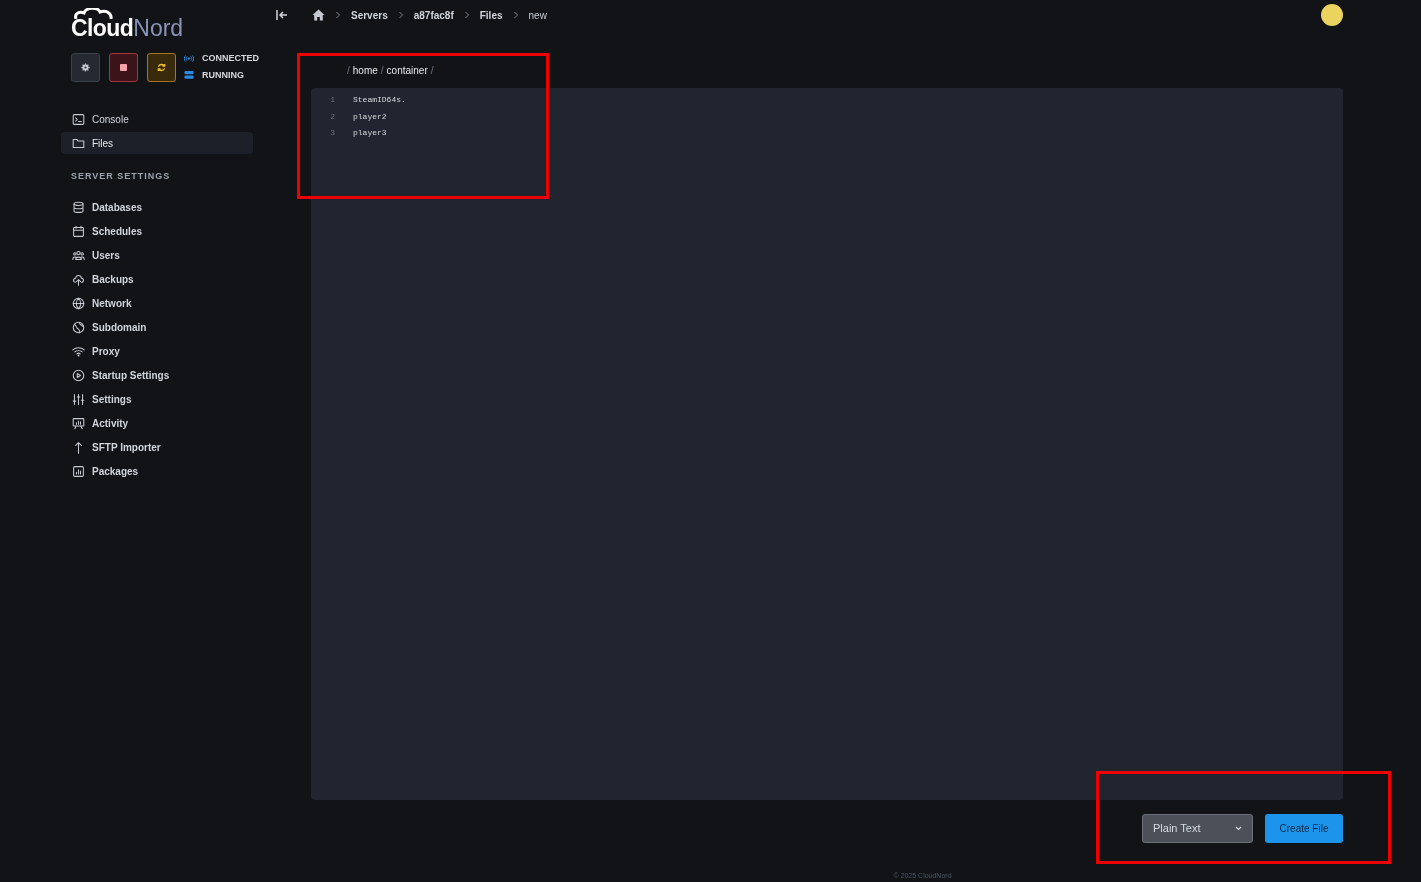 This screenshot has height=882, width=1421. Describe the element at coordinates (1197, 828) in the screenshot. I see `file-type-dropdown: Plain Text` at that location.